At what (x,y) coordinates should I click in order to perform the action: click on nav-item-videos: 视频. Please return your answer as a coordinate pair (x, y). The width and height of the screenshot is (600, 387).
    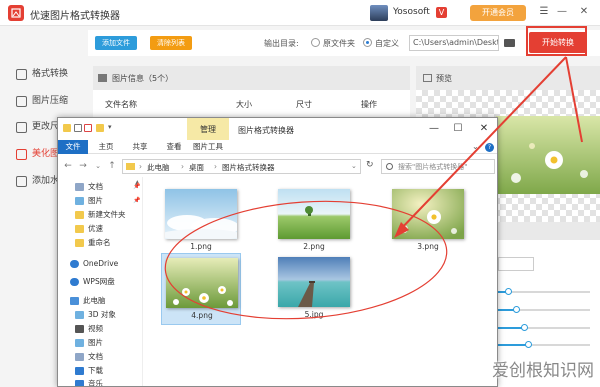
    Looking at the image, I should click on (108, 329).